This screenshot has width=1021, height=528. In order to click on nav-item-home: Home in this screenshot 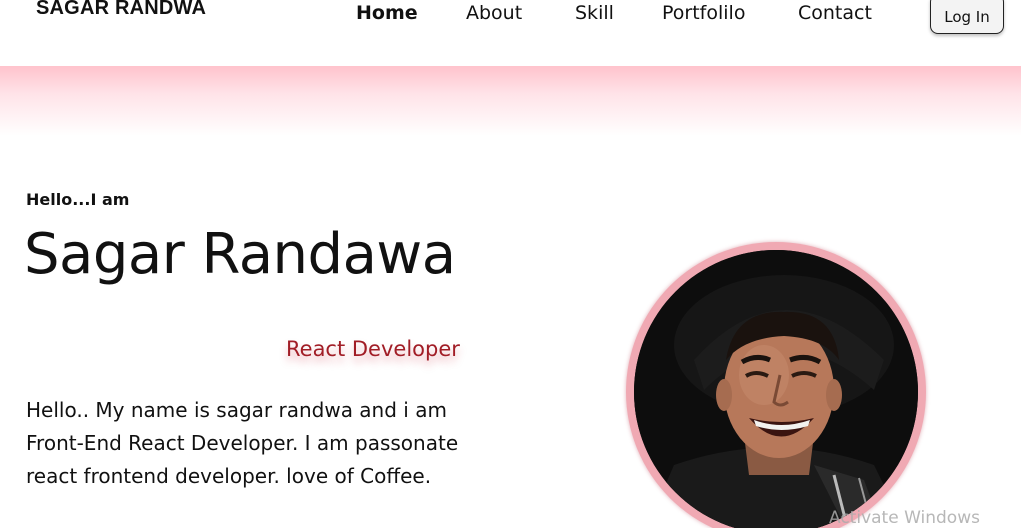, I will do `click(387, 13)`.